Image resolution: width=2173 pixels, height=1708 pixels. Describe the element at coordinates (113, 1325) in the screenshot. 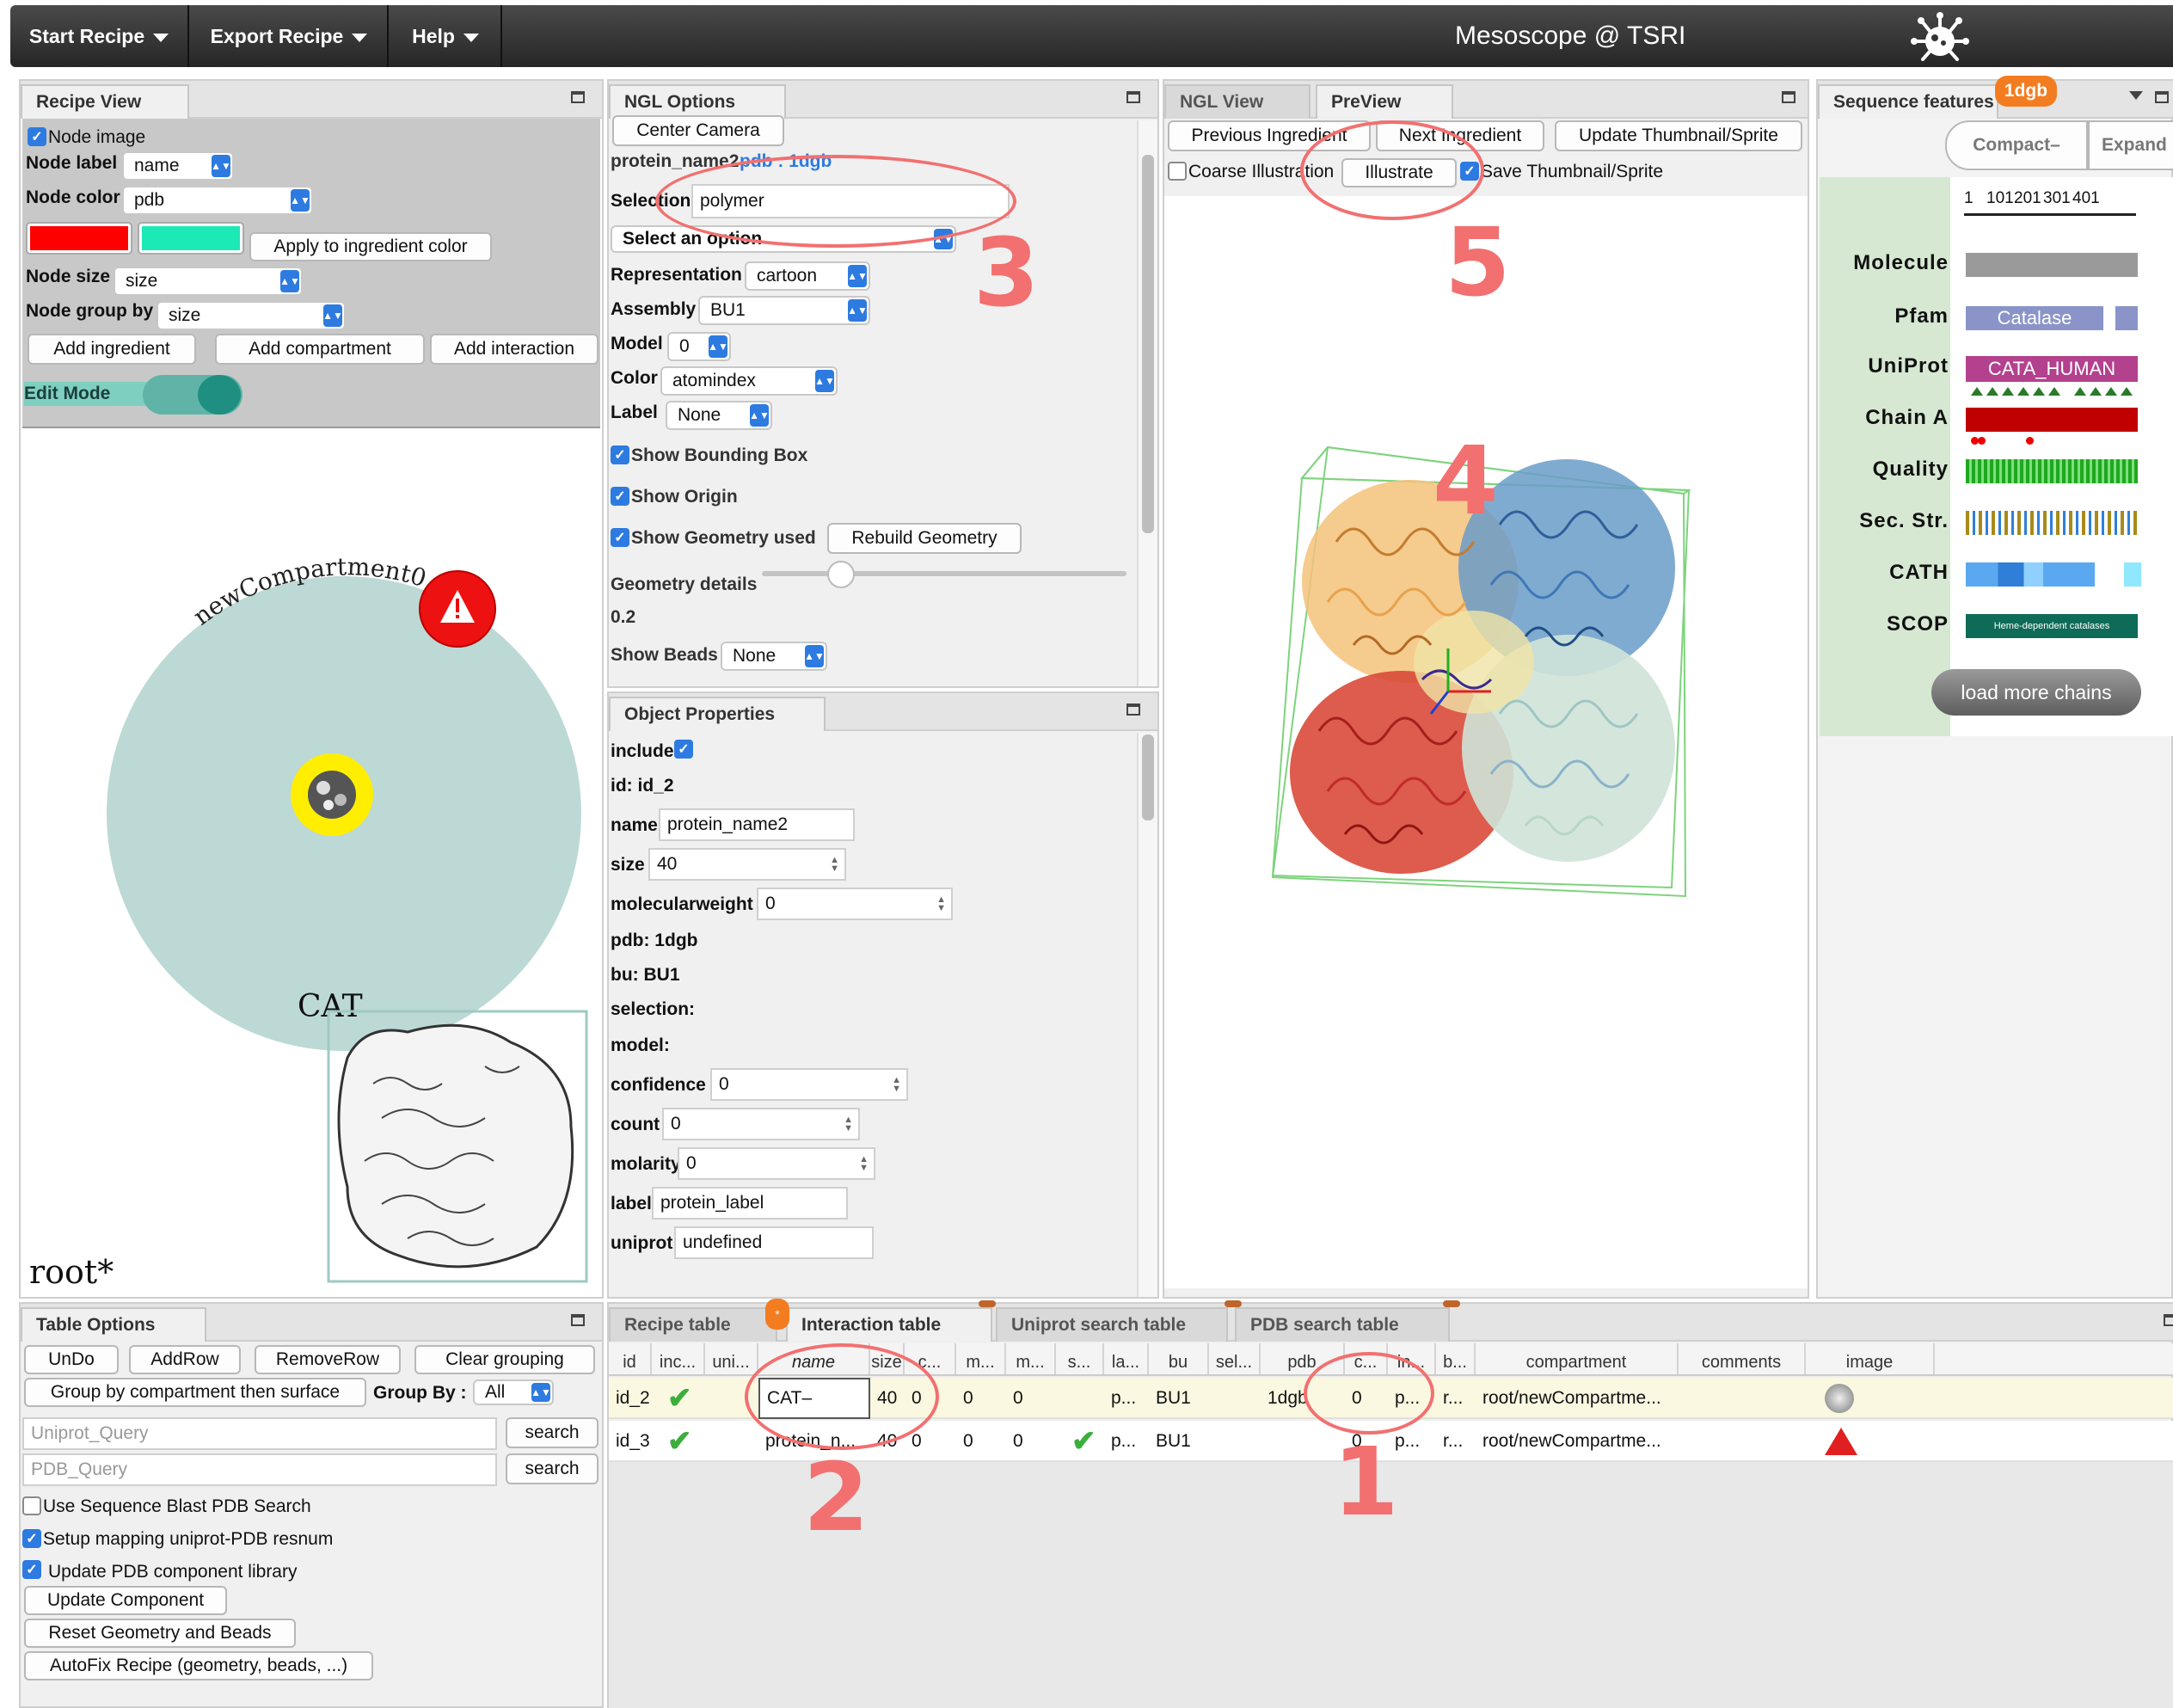

I see `tab-table-options: Table Options` at that location.